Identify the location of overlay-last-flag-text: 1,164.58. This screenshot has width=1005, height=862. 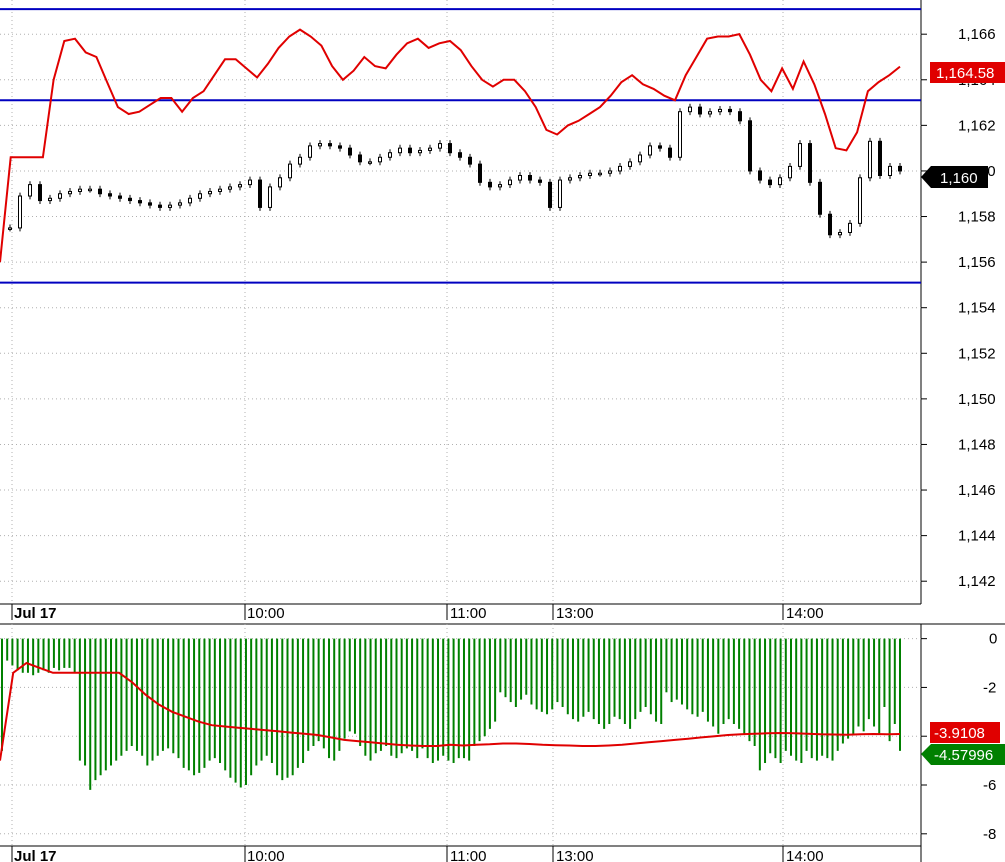
(965, 73).